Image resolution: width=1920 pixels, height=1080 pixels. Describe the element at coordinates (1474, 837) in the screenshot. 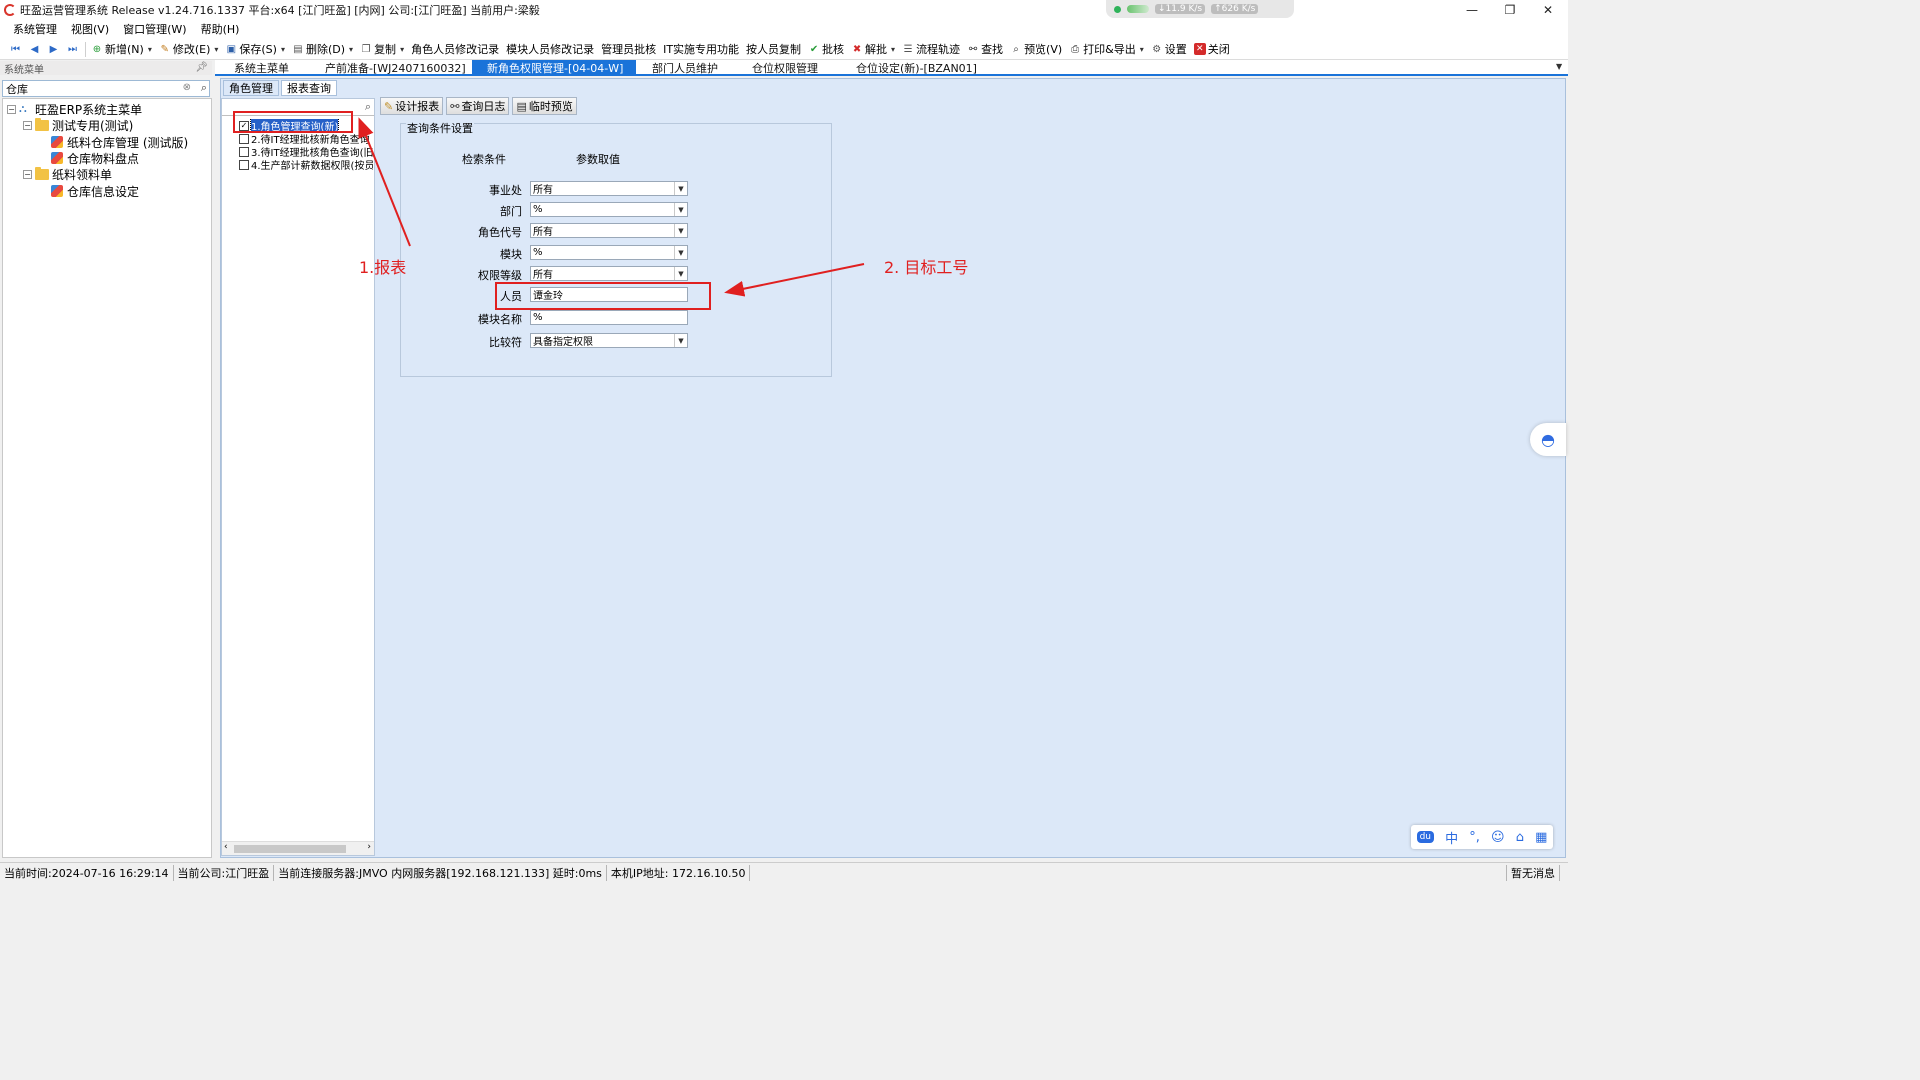

I see `ime-punctuation: °,` at that location.